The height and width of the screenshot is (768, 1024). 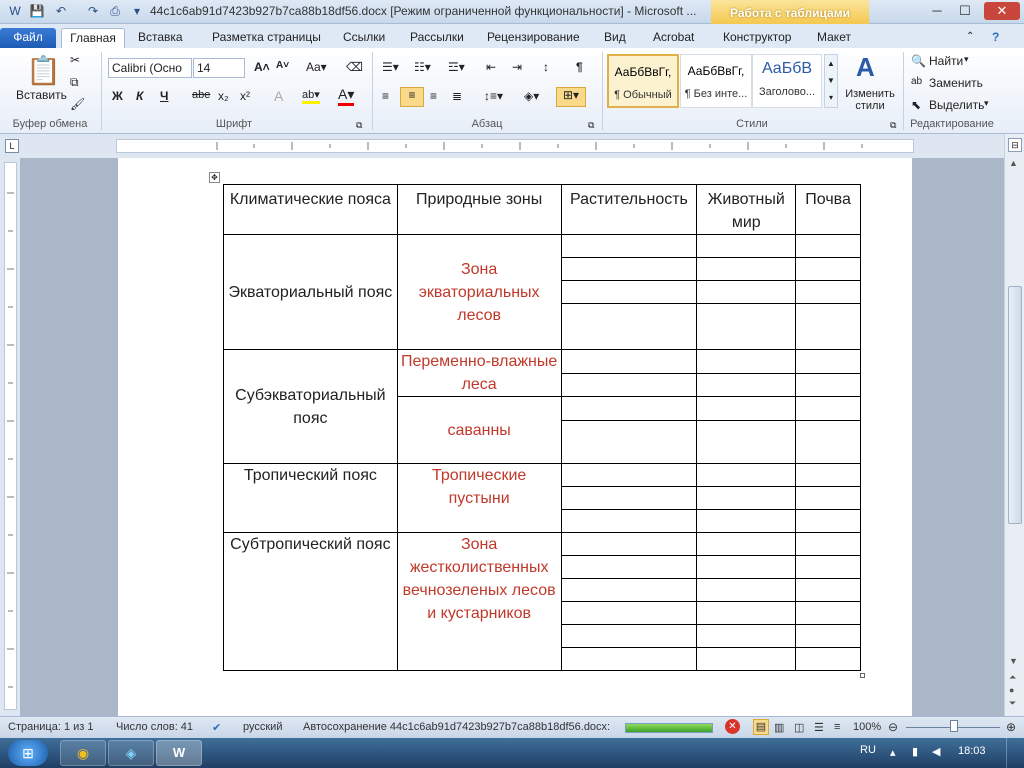 What do you see at coordinates (965, 11) in the screenshot?
I see `maximize-button: ☐` at bounding box center [965, 11].